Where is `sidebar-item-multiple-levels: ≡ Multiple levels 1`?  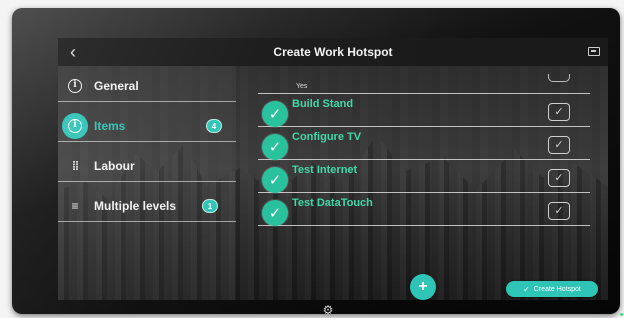 sidebar-item-multiple-levels: ≡ Multiple levels 1 is located at coordinates (147, 206).